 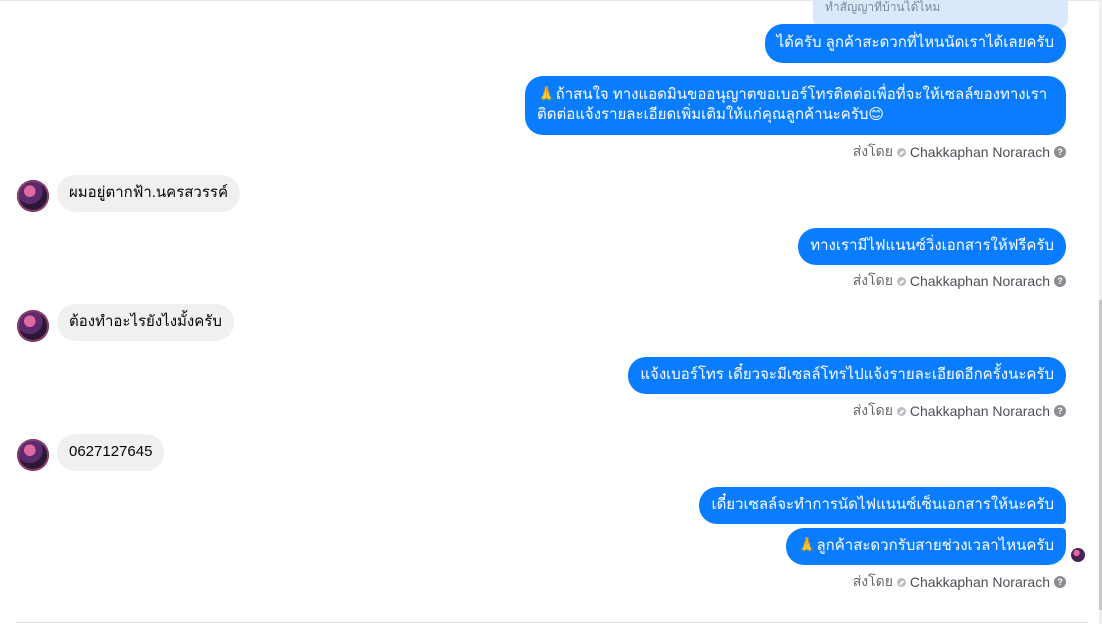 I want to click on message-text: ต้องทำอะไรยังไงมั้งครับ, so click(x=145, y=321).